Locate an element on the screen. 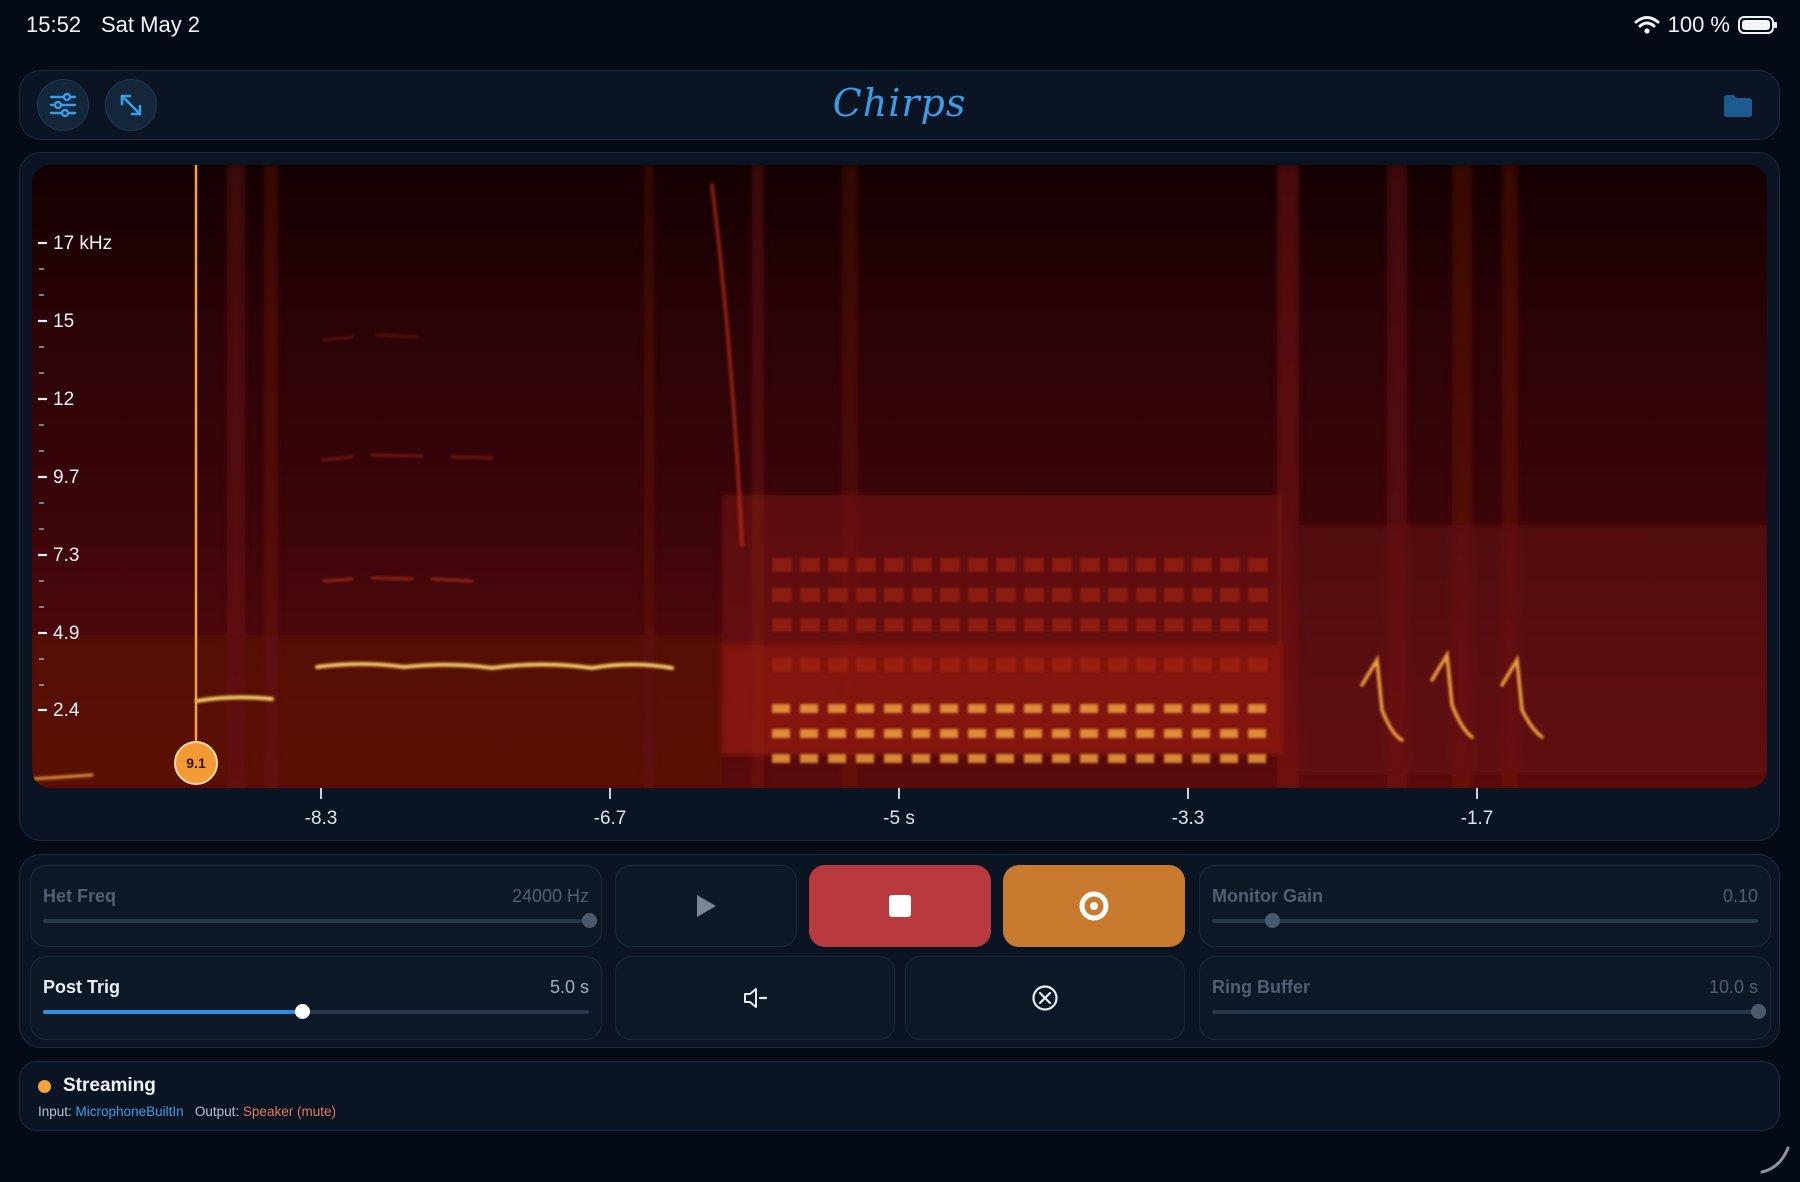  het-freq-track is located at coordinates (320, 920).